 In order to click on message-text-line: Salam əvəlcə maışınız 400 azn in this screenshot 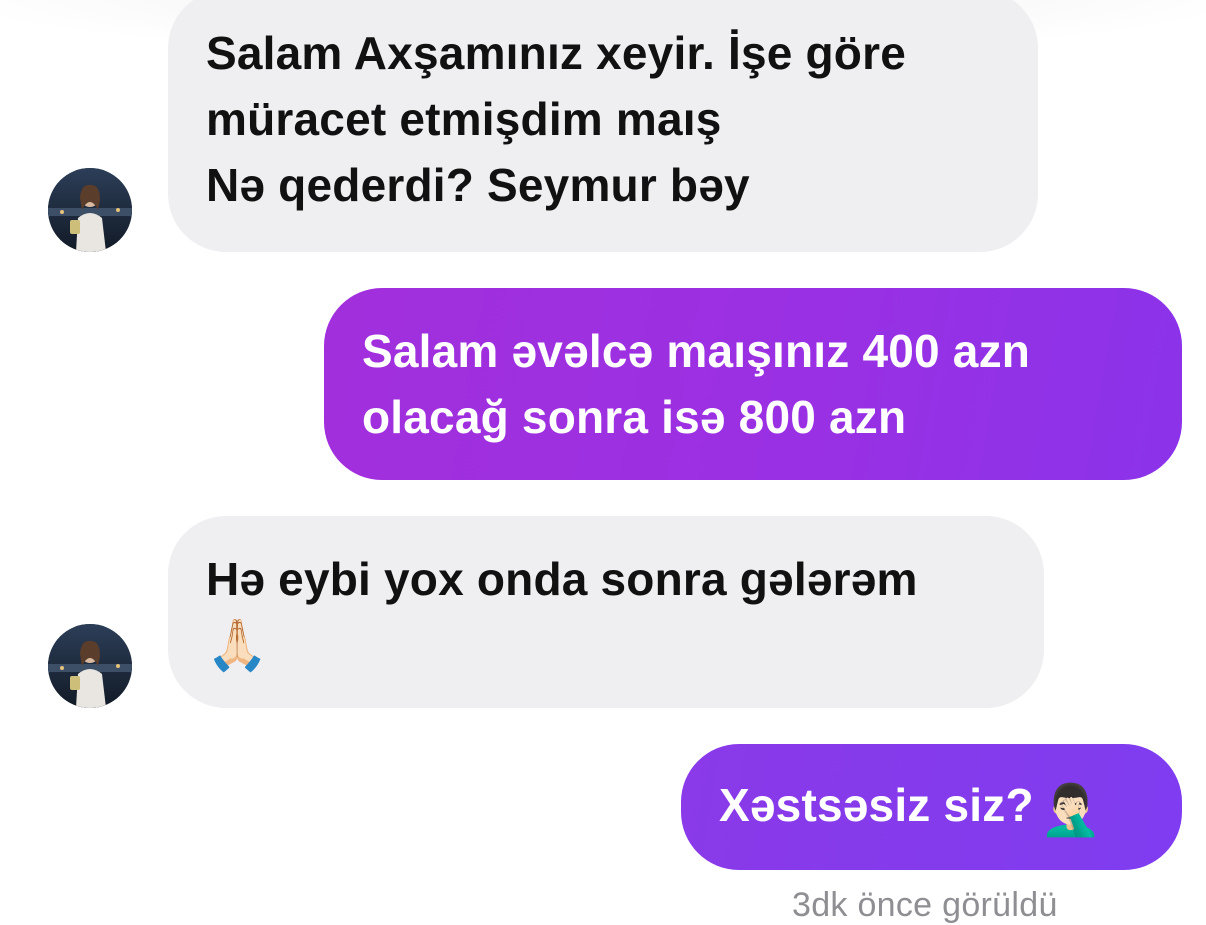, I will do `click(696, 351)`.